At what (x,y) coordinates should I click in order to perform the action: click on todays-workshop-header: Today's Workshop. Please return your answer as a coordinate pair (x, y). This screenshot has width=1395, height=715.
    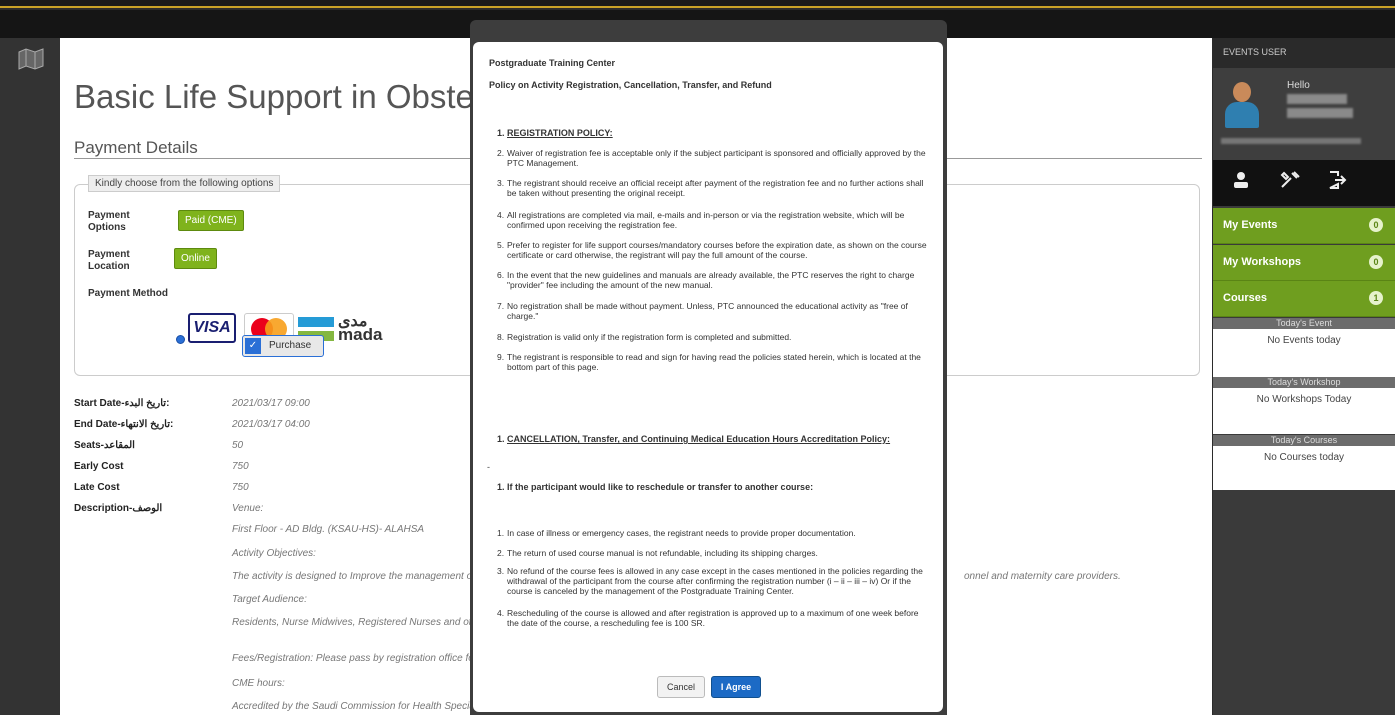
    Looking at the image, I should click on (1304, 382).